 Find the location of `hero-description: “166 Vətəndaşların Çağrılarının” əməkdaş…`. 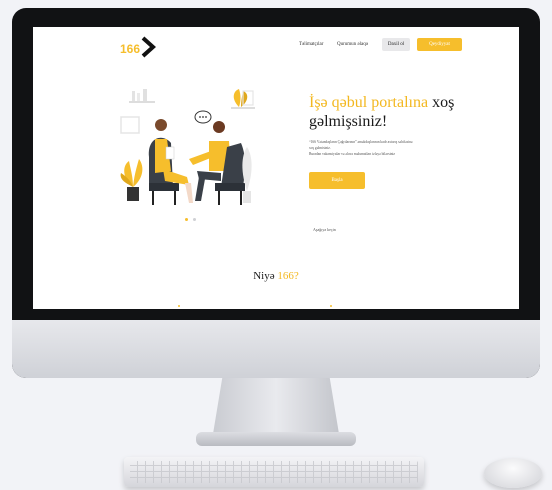

hero-description: “166 Vətəndaşların Çağrılarının” əməkdaş… is located at coordinates (391, 148).